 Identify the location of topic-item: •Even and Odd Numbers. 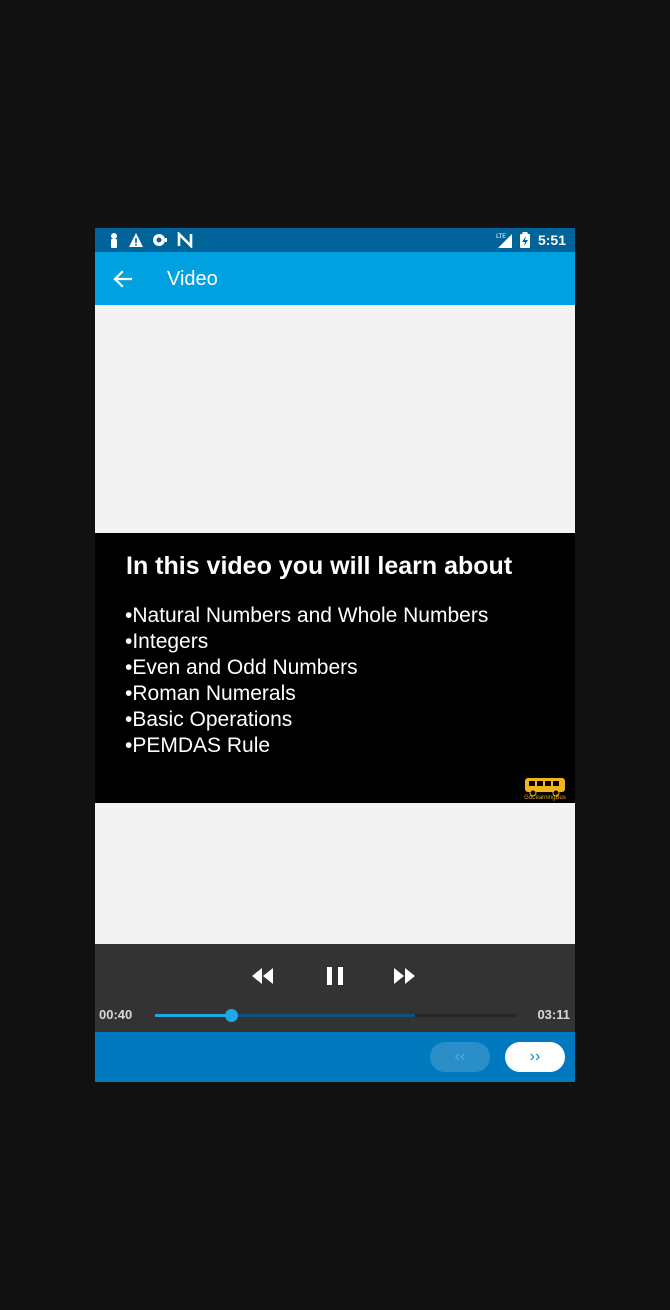
(241, 667).